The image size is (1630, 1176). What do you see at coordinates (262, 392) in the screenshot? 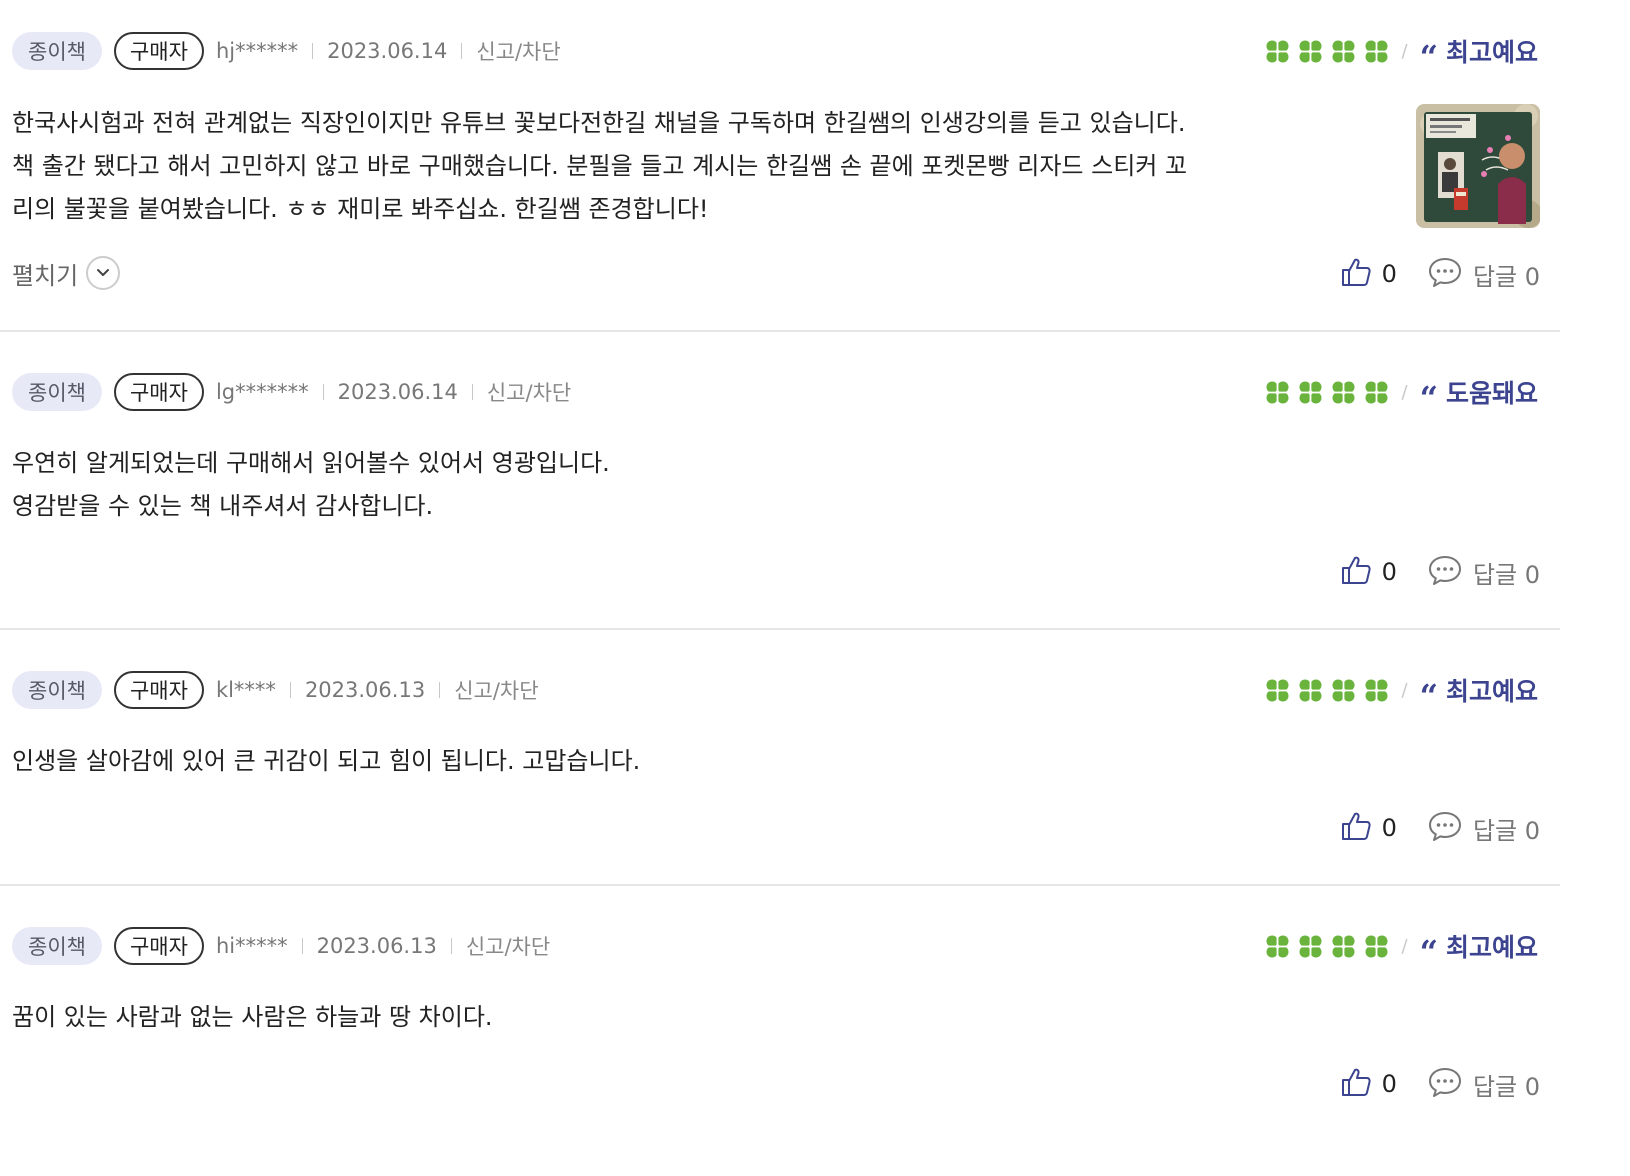
I see `reviewer-id: lg*******` at bounding box center [262, 392].